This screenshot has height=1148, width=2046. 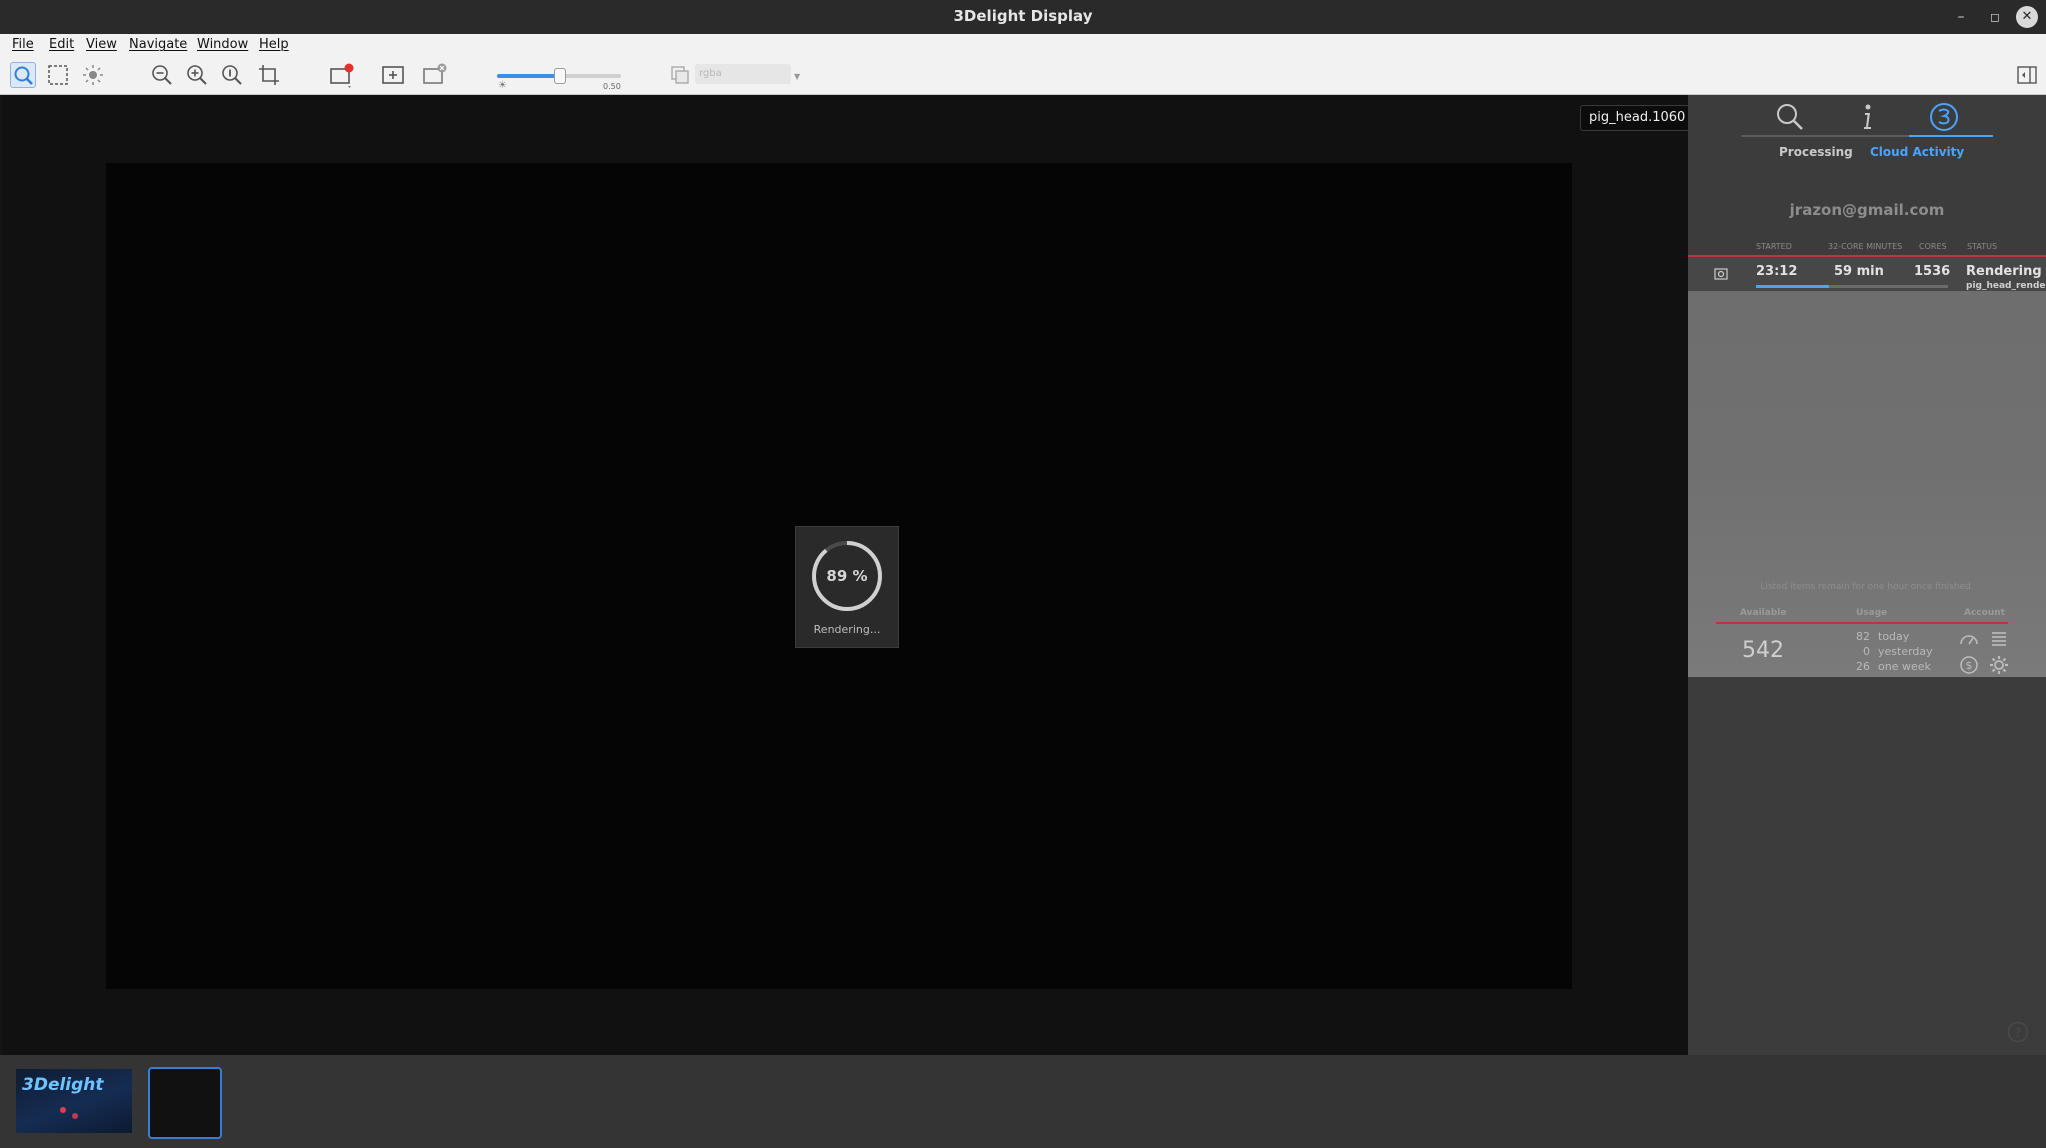 I want to click on exposure-tool-button, so click(x=93, y=75).